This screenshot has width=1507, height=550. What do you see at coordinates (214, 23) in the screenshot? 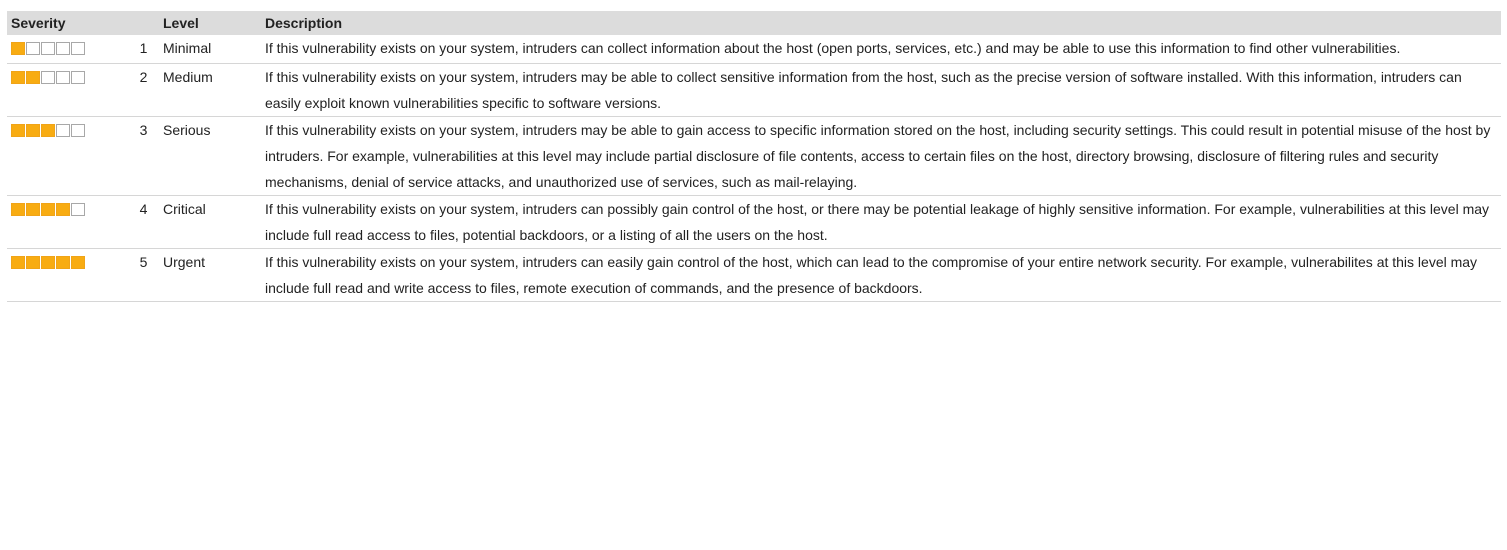
I see `level-column-header: Level` at bounding box center [214, 23].